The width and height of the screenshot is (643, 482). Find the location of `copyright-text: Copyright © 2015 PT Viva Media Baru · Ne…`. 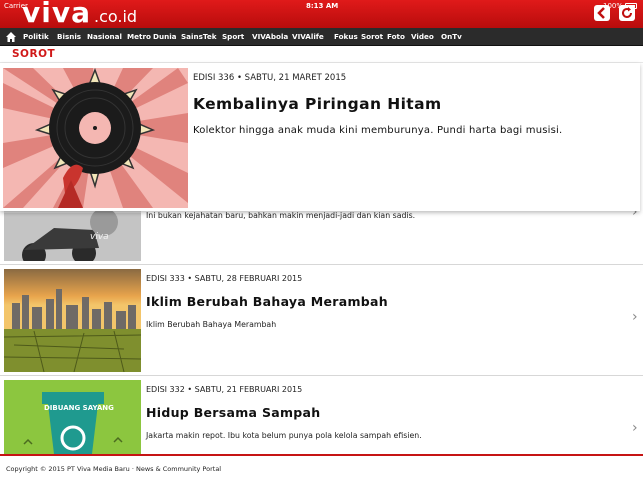

copyright-text: Copyright © 2015 PT Viva Media Baru · Ne… is located at coordinates (114, 469).